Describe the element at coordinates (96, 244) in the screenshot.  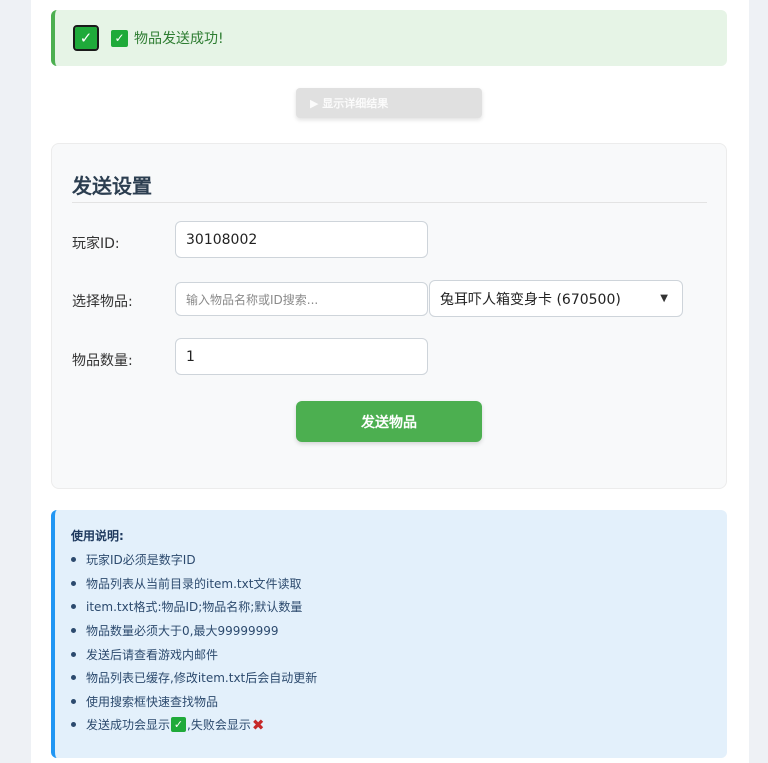
I see `player-id-label: 玩家ID:` at that location.